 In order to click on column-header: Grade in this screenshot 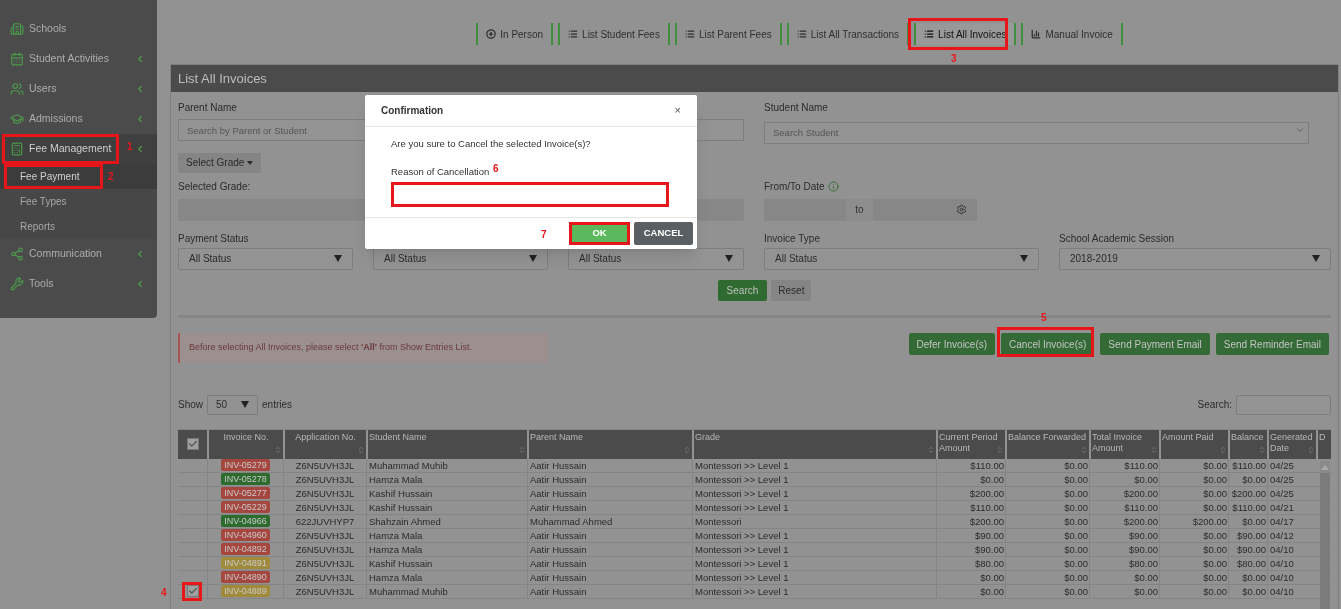, I will do `click(814, 444)`.